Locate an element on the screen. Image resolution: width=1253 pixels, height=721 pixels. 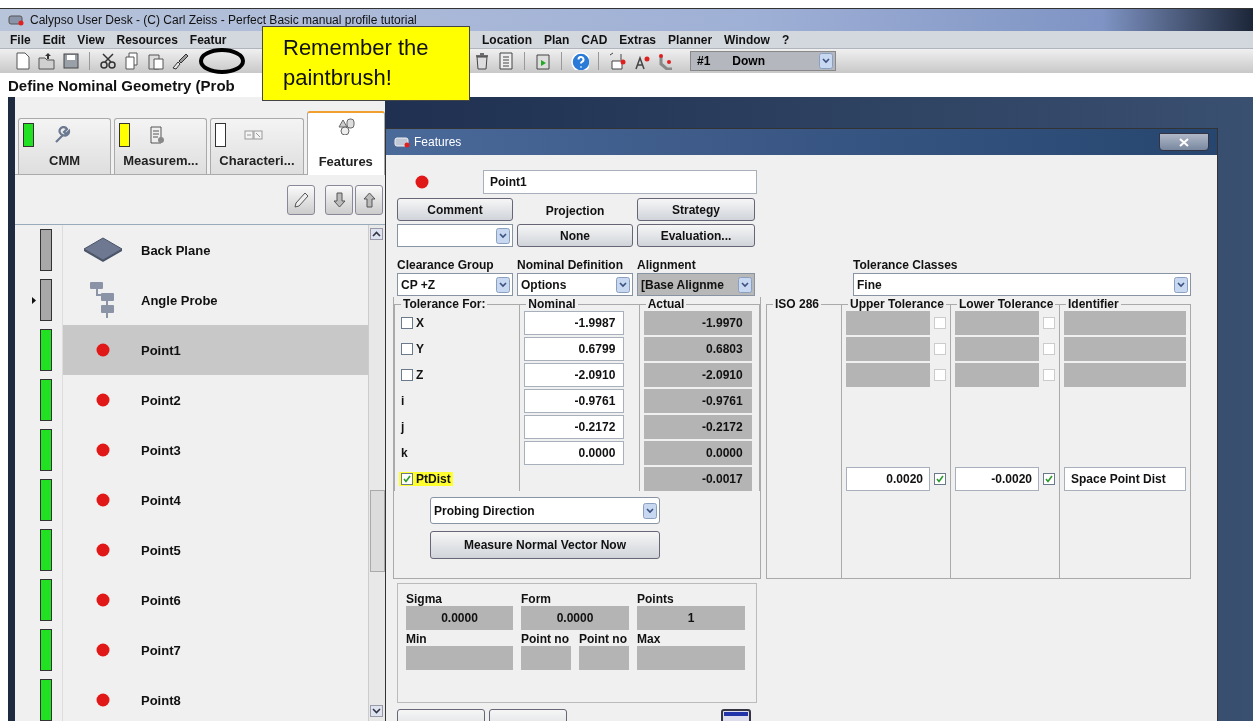
feature-item: Point8 is located at coordinates (215, 698).